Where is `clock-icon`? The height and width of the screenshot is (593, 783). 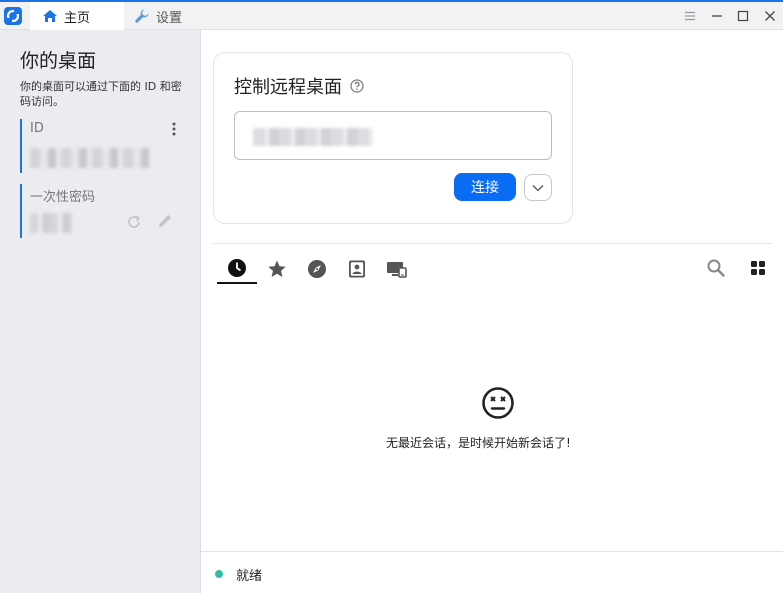 clock-icon is located at coordinates (237, 268).